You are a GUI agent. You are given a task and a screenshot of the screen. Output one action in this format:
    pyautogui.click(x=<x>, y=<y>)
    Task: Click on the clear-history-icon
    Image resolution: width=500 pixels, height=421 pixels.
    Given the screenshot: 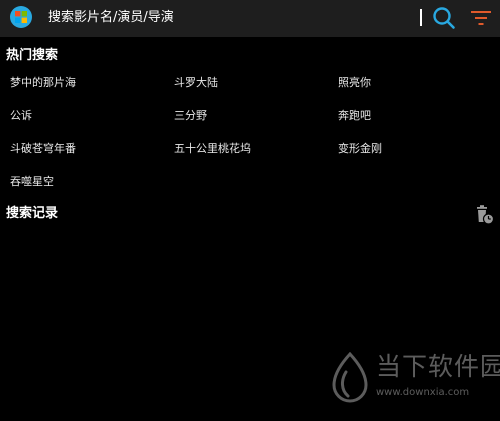 What is the action you would take?
    pyautogui.click(x=486, y=215)
    